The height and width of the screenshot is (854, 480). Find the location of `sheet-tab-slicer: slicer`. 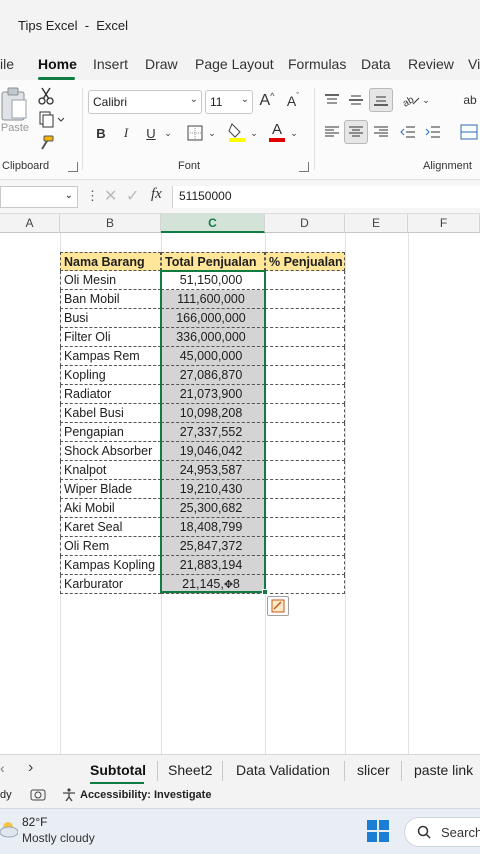

sheet-tab-slicer: slicer is located at coordinates (373, 770).